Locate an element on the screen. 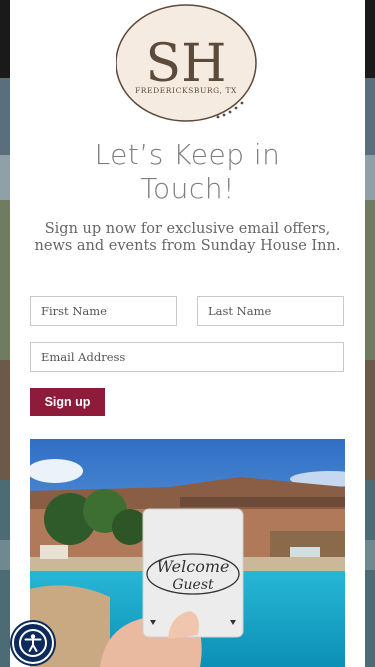 The height and width of the screenshot is (667, 375). first-name-input: First Name is located at coordinates (103, 311).